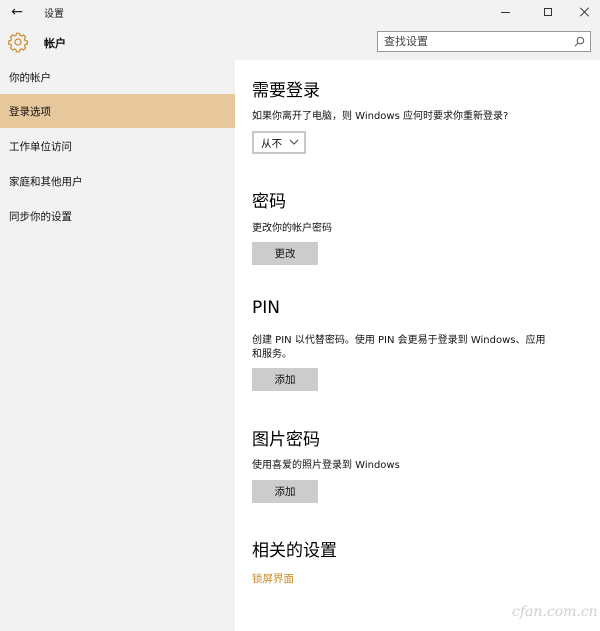 The width and height of the screenshot is (600, 631). Describe the element at coordinates (18, 42) in the screenshot. I see `gear-icon` at that location.